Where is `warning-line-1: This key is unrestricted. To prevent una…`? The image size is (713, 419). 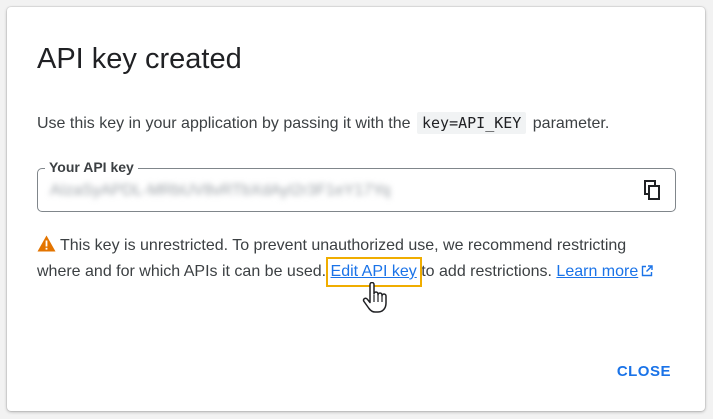
warning-line-1: This key is unrestricted. To prevent una… is located at coordinates (357, 246).